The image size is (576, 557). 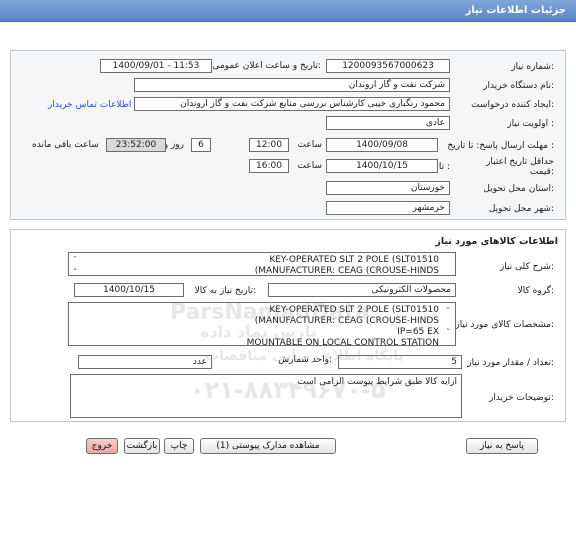 What do you see at coordinates (266, 66) in the screenshot?
I see `announce-label: تاریخ و ساعت اعلان عمومی:` at bounding box center [266, 66].